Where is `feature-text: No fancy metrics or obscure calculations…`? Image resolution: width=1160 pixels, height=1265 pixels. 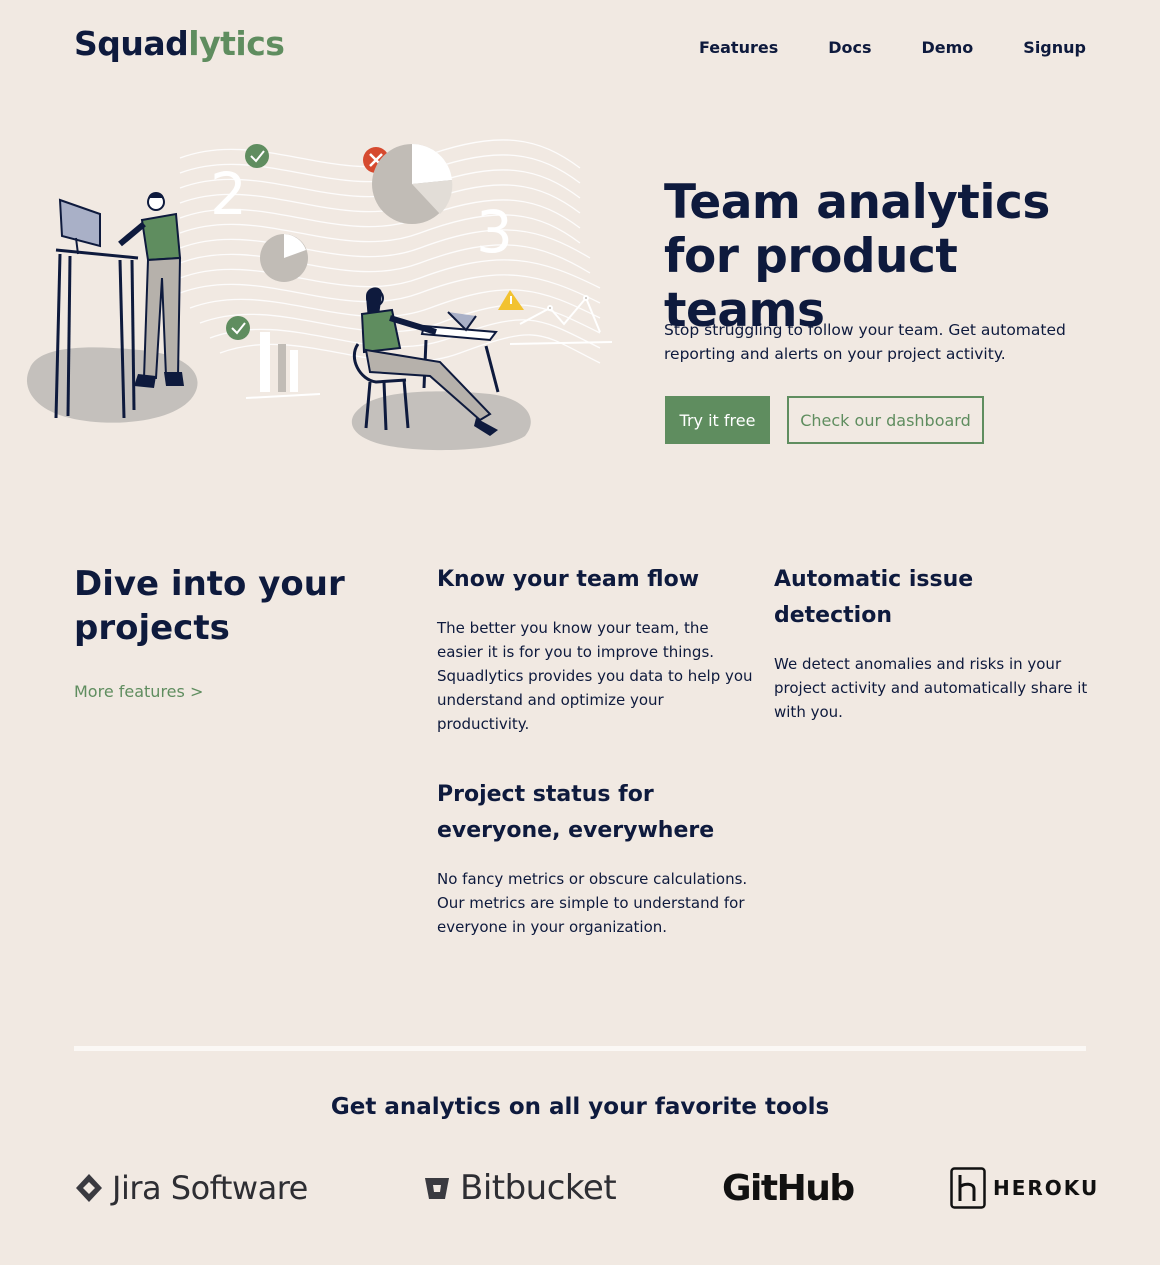
feature-text: No fancy metrics or obscure calculations… is located at coordinates (592, 903).